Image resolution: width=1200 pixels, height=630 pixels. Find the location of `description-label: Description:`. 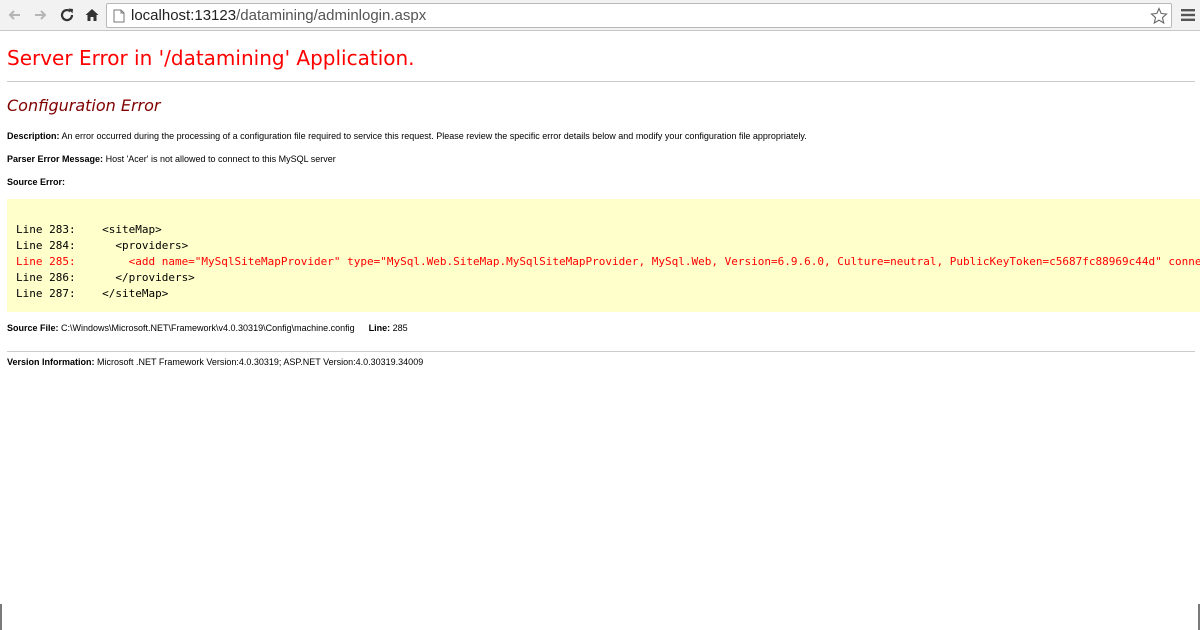

description-label: Description: is located at coordinates (33, 136).